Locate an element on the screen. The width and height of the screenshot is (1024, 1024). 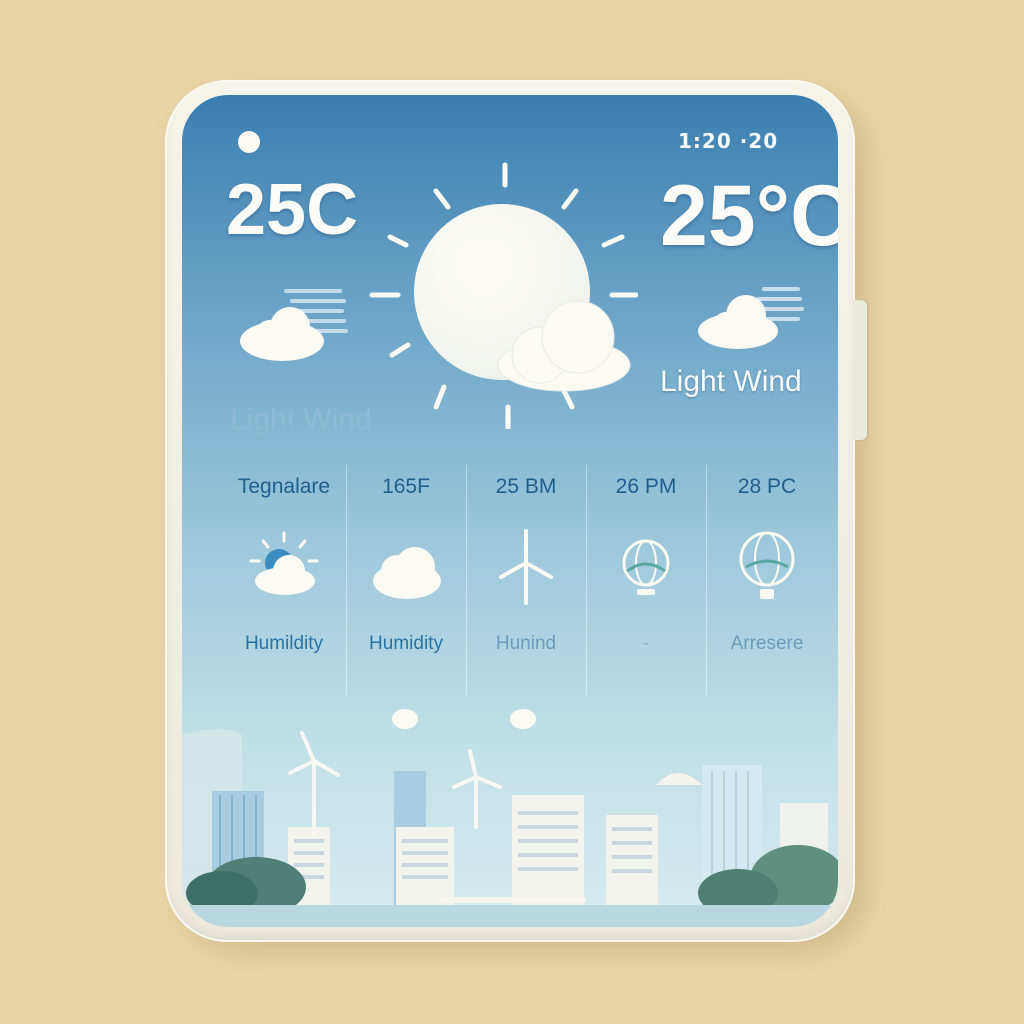
wind-status-left: Light Wind is located at coordinates (301, 419).